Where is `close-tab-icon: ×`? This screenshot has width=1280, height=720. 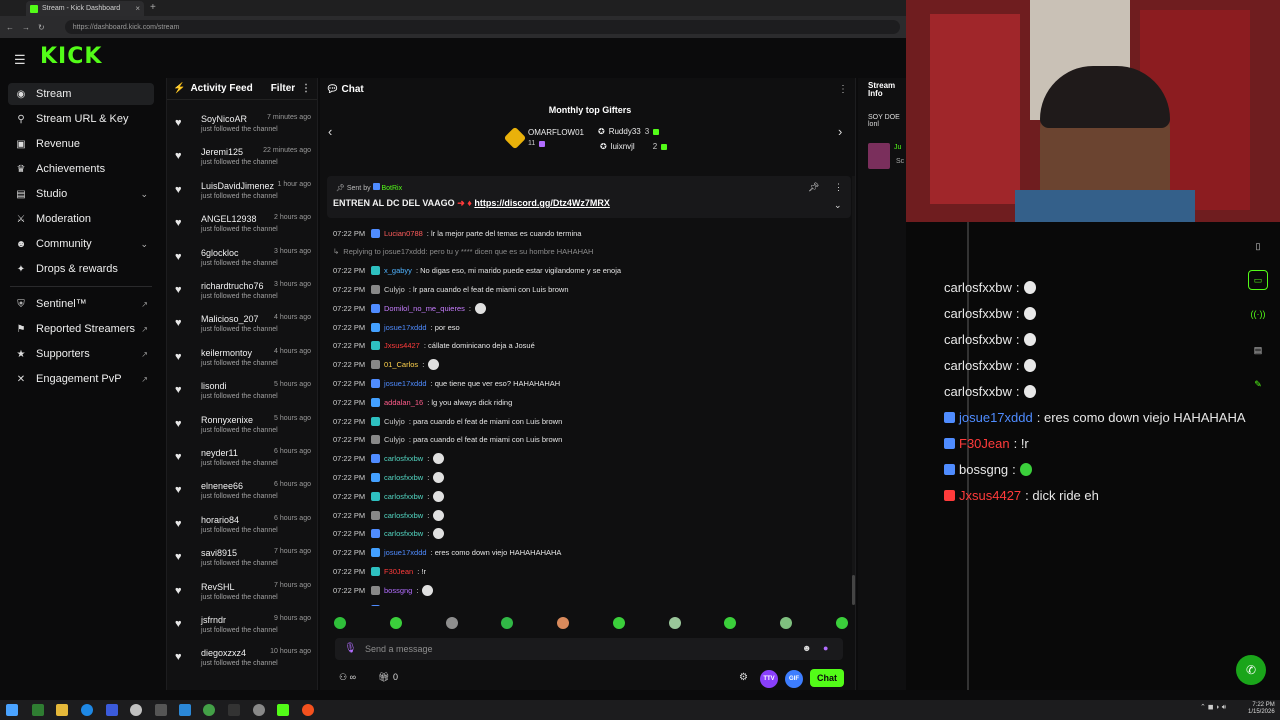
close-tab-icon: × is located at coordinates (137, 8).